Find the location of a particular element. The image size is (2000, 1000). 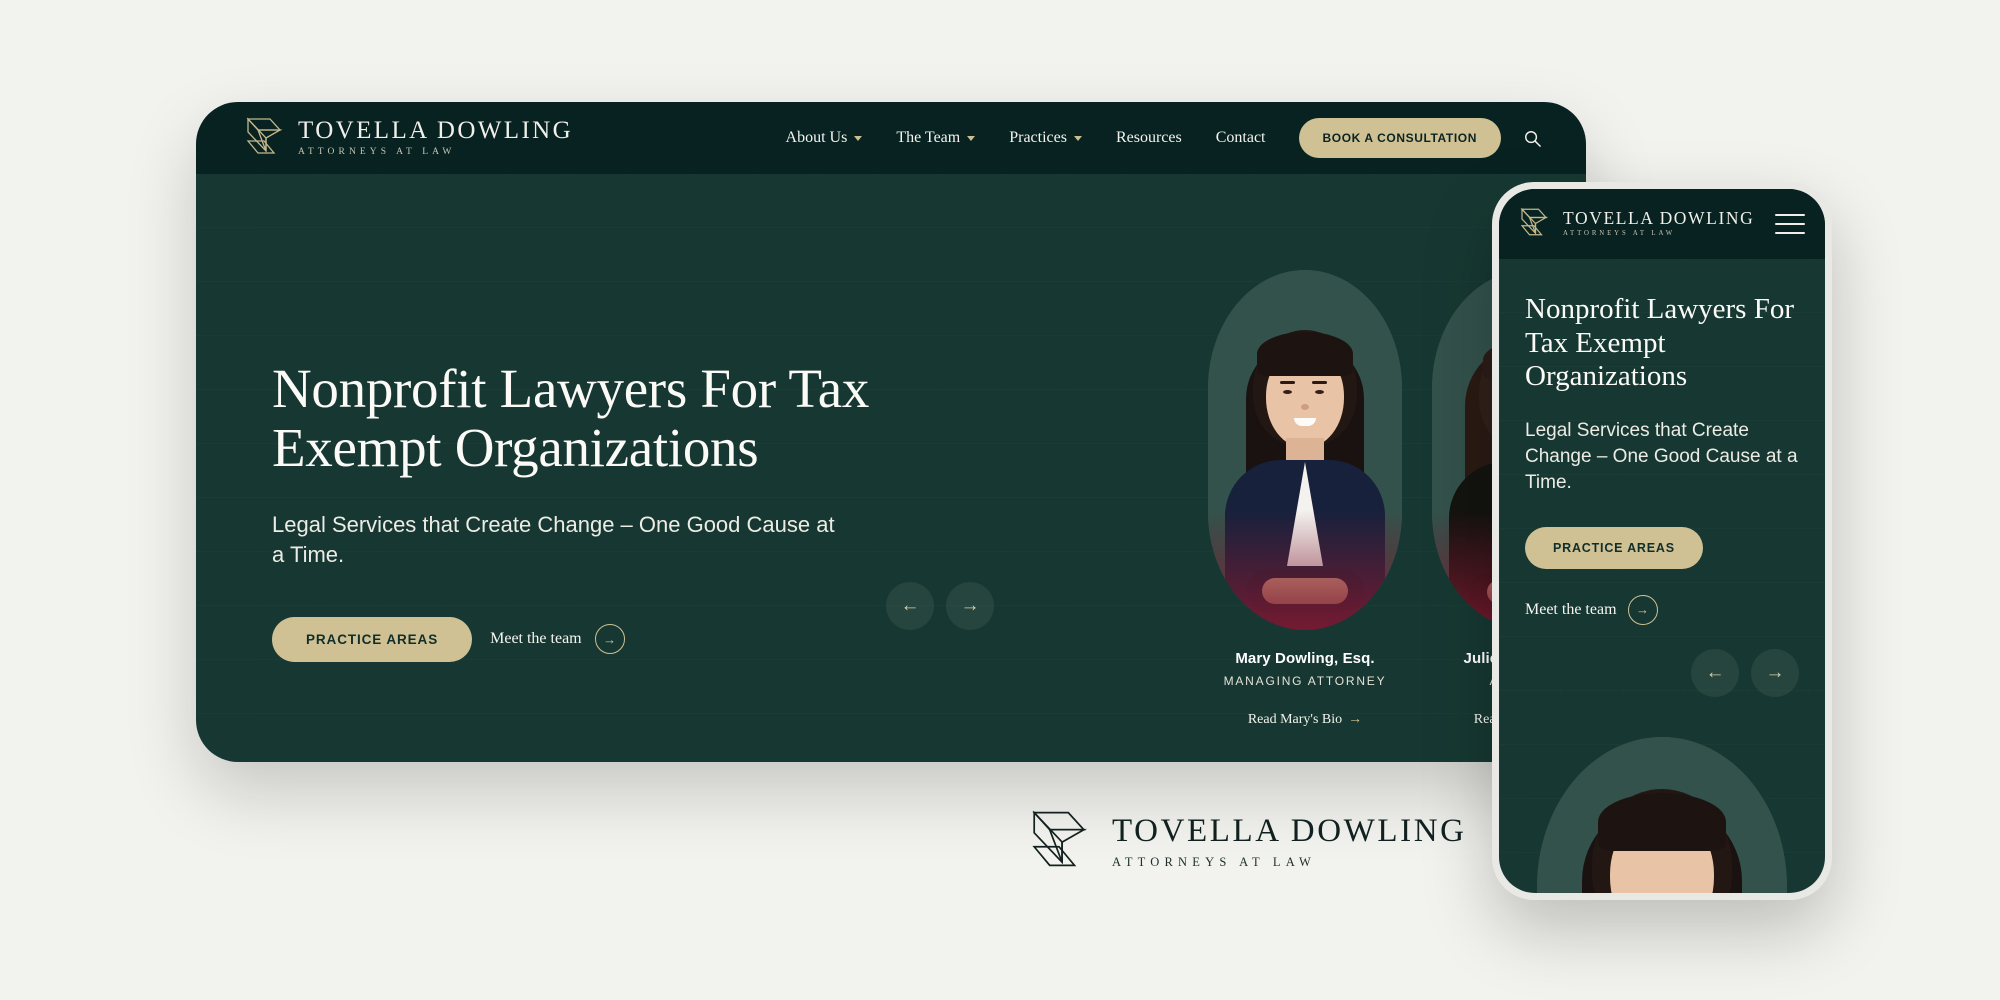

nav-label: Contact is located at coordinates (1240, 137).